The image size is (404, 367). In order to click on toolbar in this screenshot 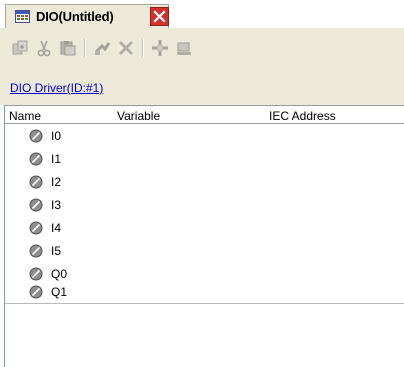, I will do `click(130, 49)`.